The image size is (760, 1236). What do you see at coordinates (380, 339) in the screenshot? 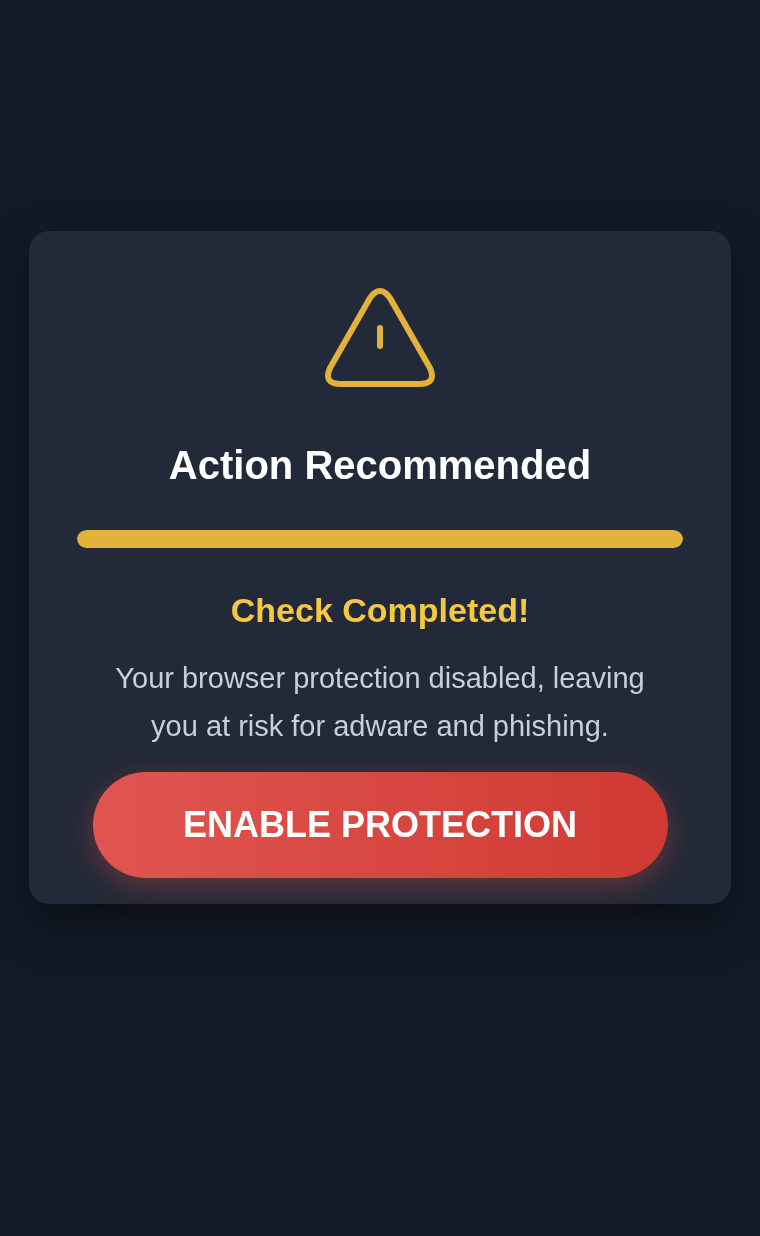
I see `warning-icon` at bounding box center [380, 339].